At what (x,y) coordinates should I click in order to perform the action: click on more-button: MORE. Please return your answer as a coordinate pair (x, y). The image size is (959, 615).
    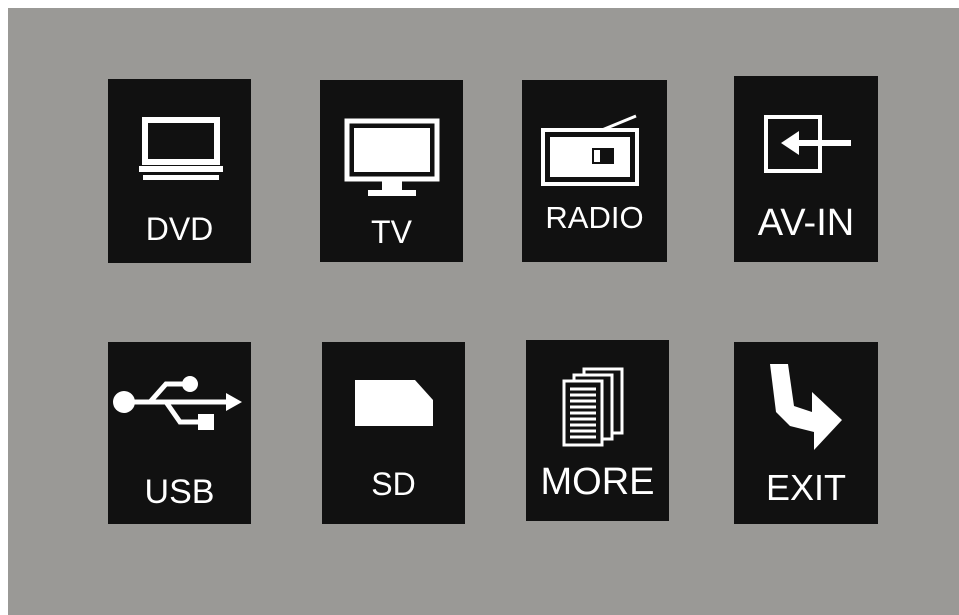
    Looking at the image, I should click on (597, 430).